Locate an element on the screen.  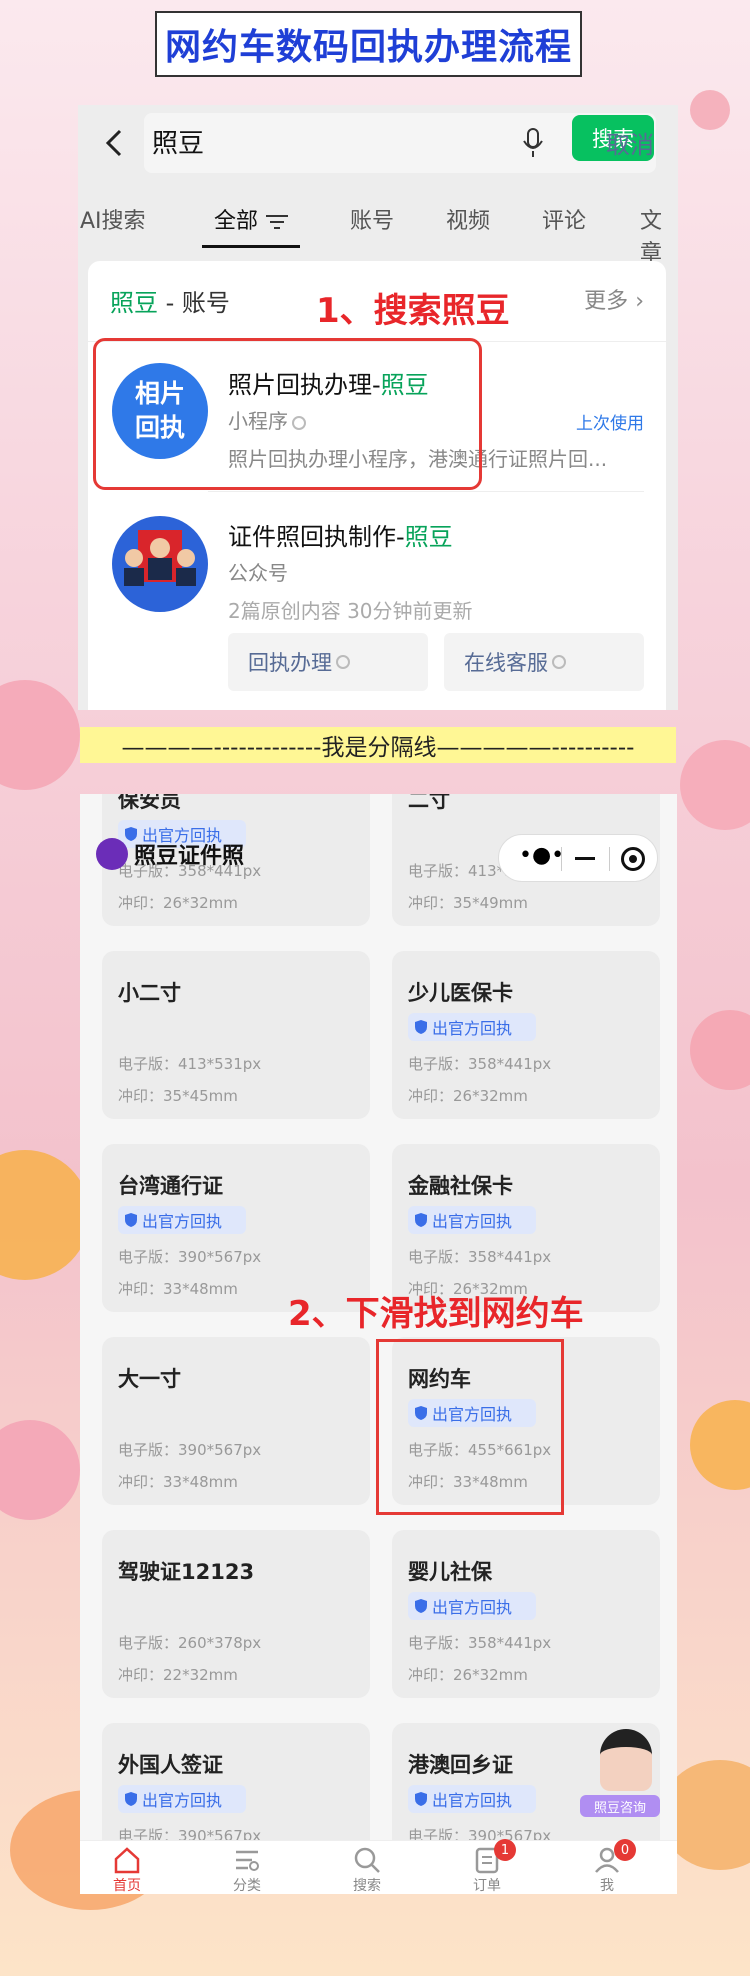
result-meta: 2篇原创内容 30分钟前更新 is located at coordinates (350, 611).